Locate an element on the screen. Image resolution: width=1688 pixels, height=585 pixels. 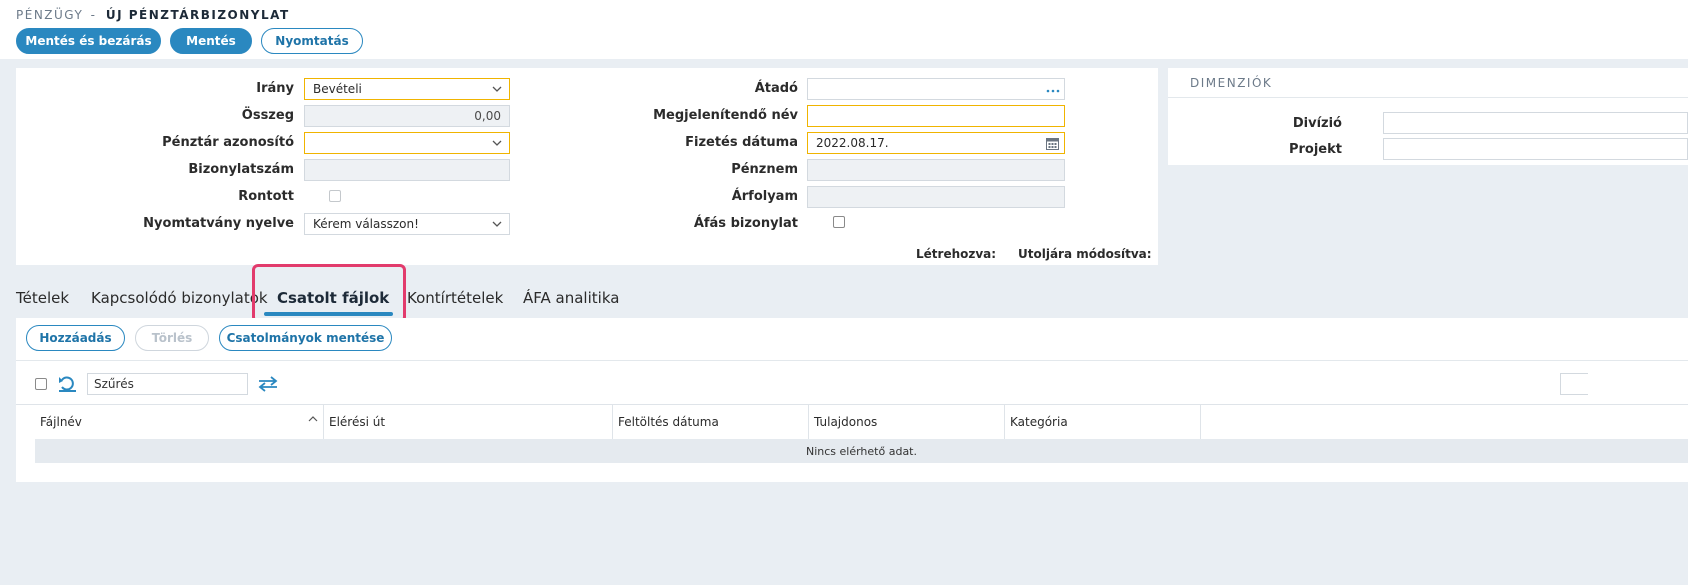
project-field is located at coordinates (1535, 149).